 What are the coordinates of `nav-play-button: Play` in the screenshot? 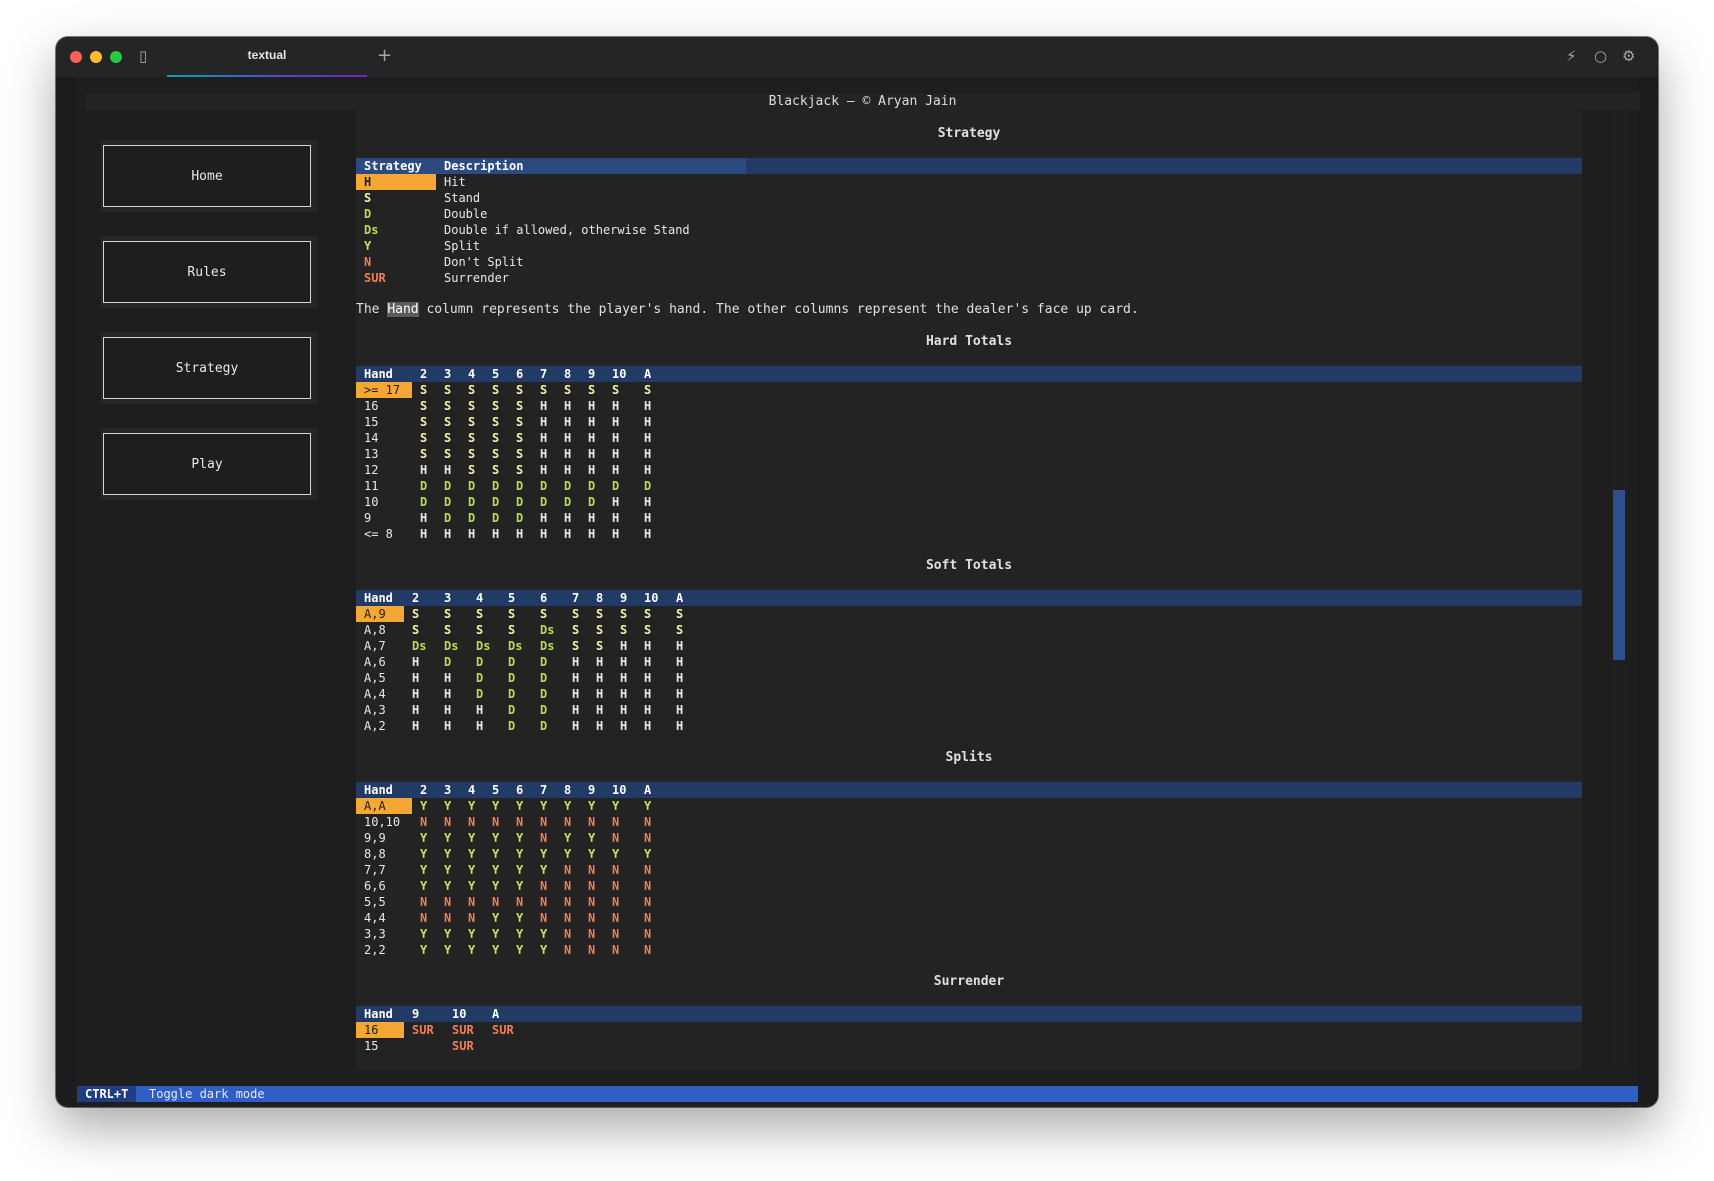 It's located at (207, 464).